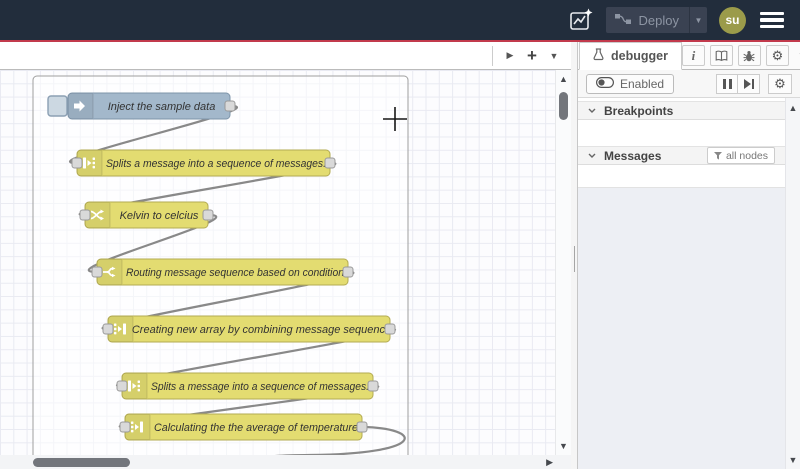 Image resolution: width=800 pixels, height=469 pixels. I want to click on debugger-enabled-toggle: Enabled, so click(630, 83).